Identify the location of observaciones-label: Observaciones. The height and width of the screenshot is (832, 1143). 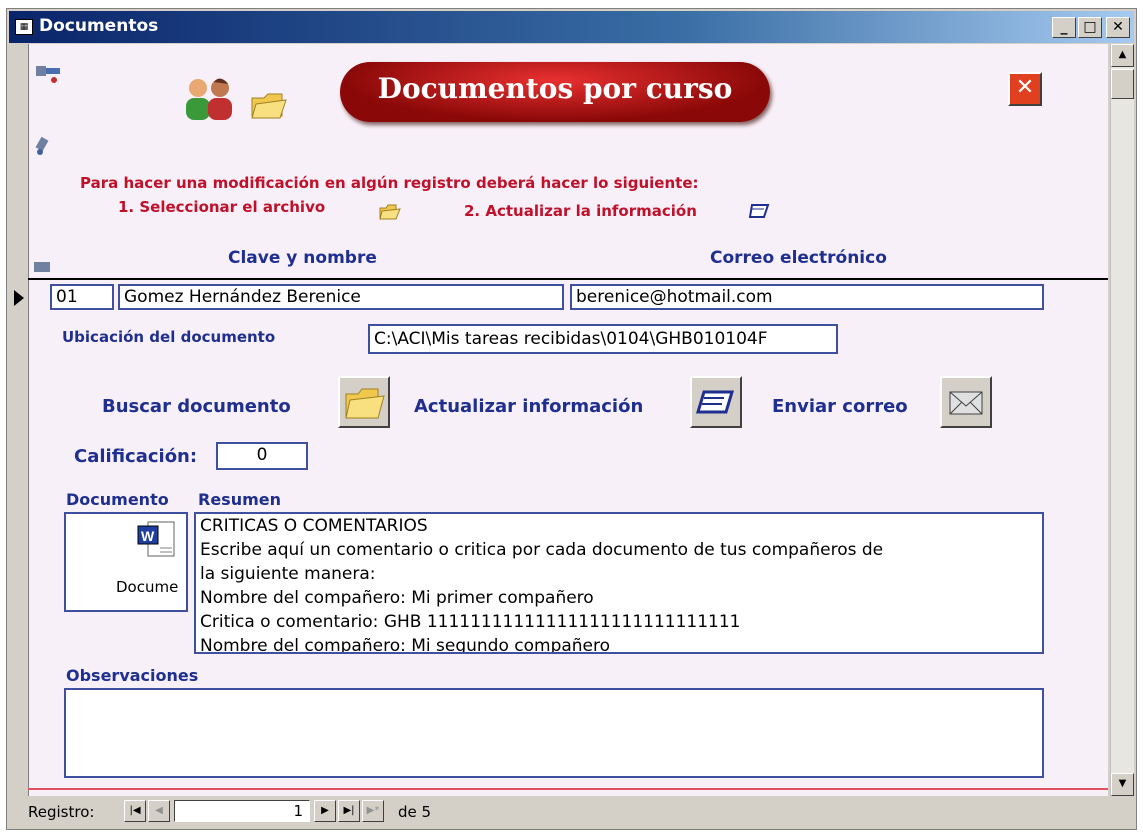
(132, 675).